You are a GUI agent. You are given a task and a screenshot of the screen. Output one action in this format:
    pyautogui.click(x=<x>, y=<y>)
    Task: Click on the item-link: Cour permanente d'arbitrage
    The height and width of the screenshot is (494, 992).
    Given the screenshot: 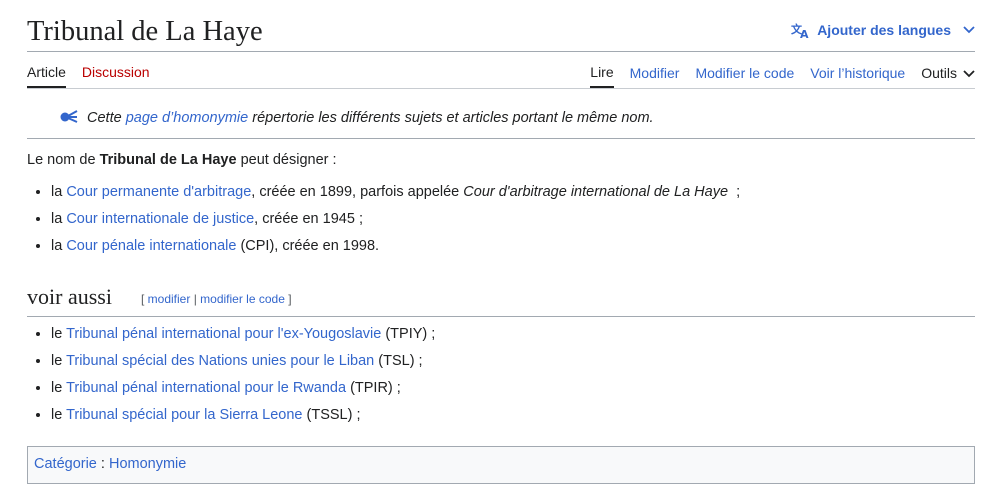 What is the action you would take?
    pyautogui.click(x=158, y=192)
    